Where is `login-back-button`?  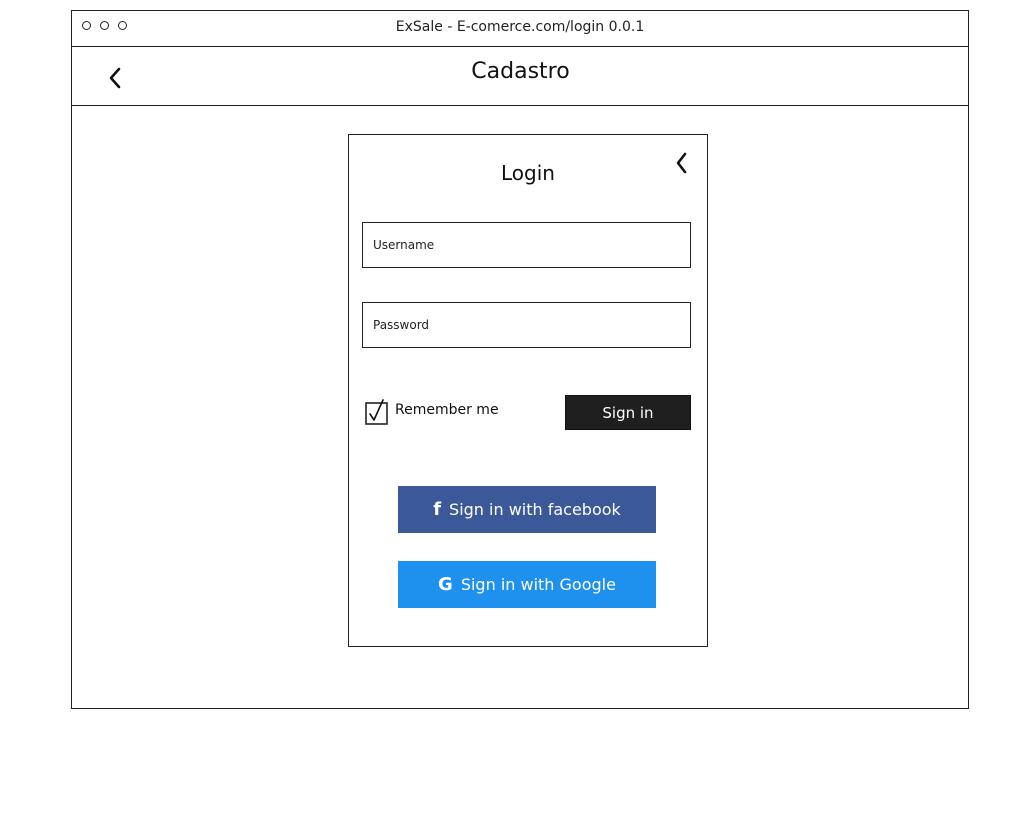 login-back-button is located at coordinates (682, 163).